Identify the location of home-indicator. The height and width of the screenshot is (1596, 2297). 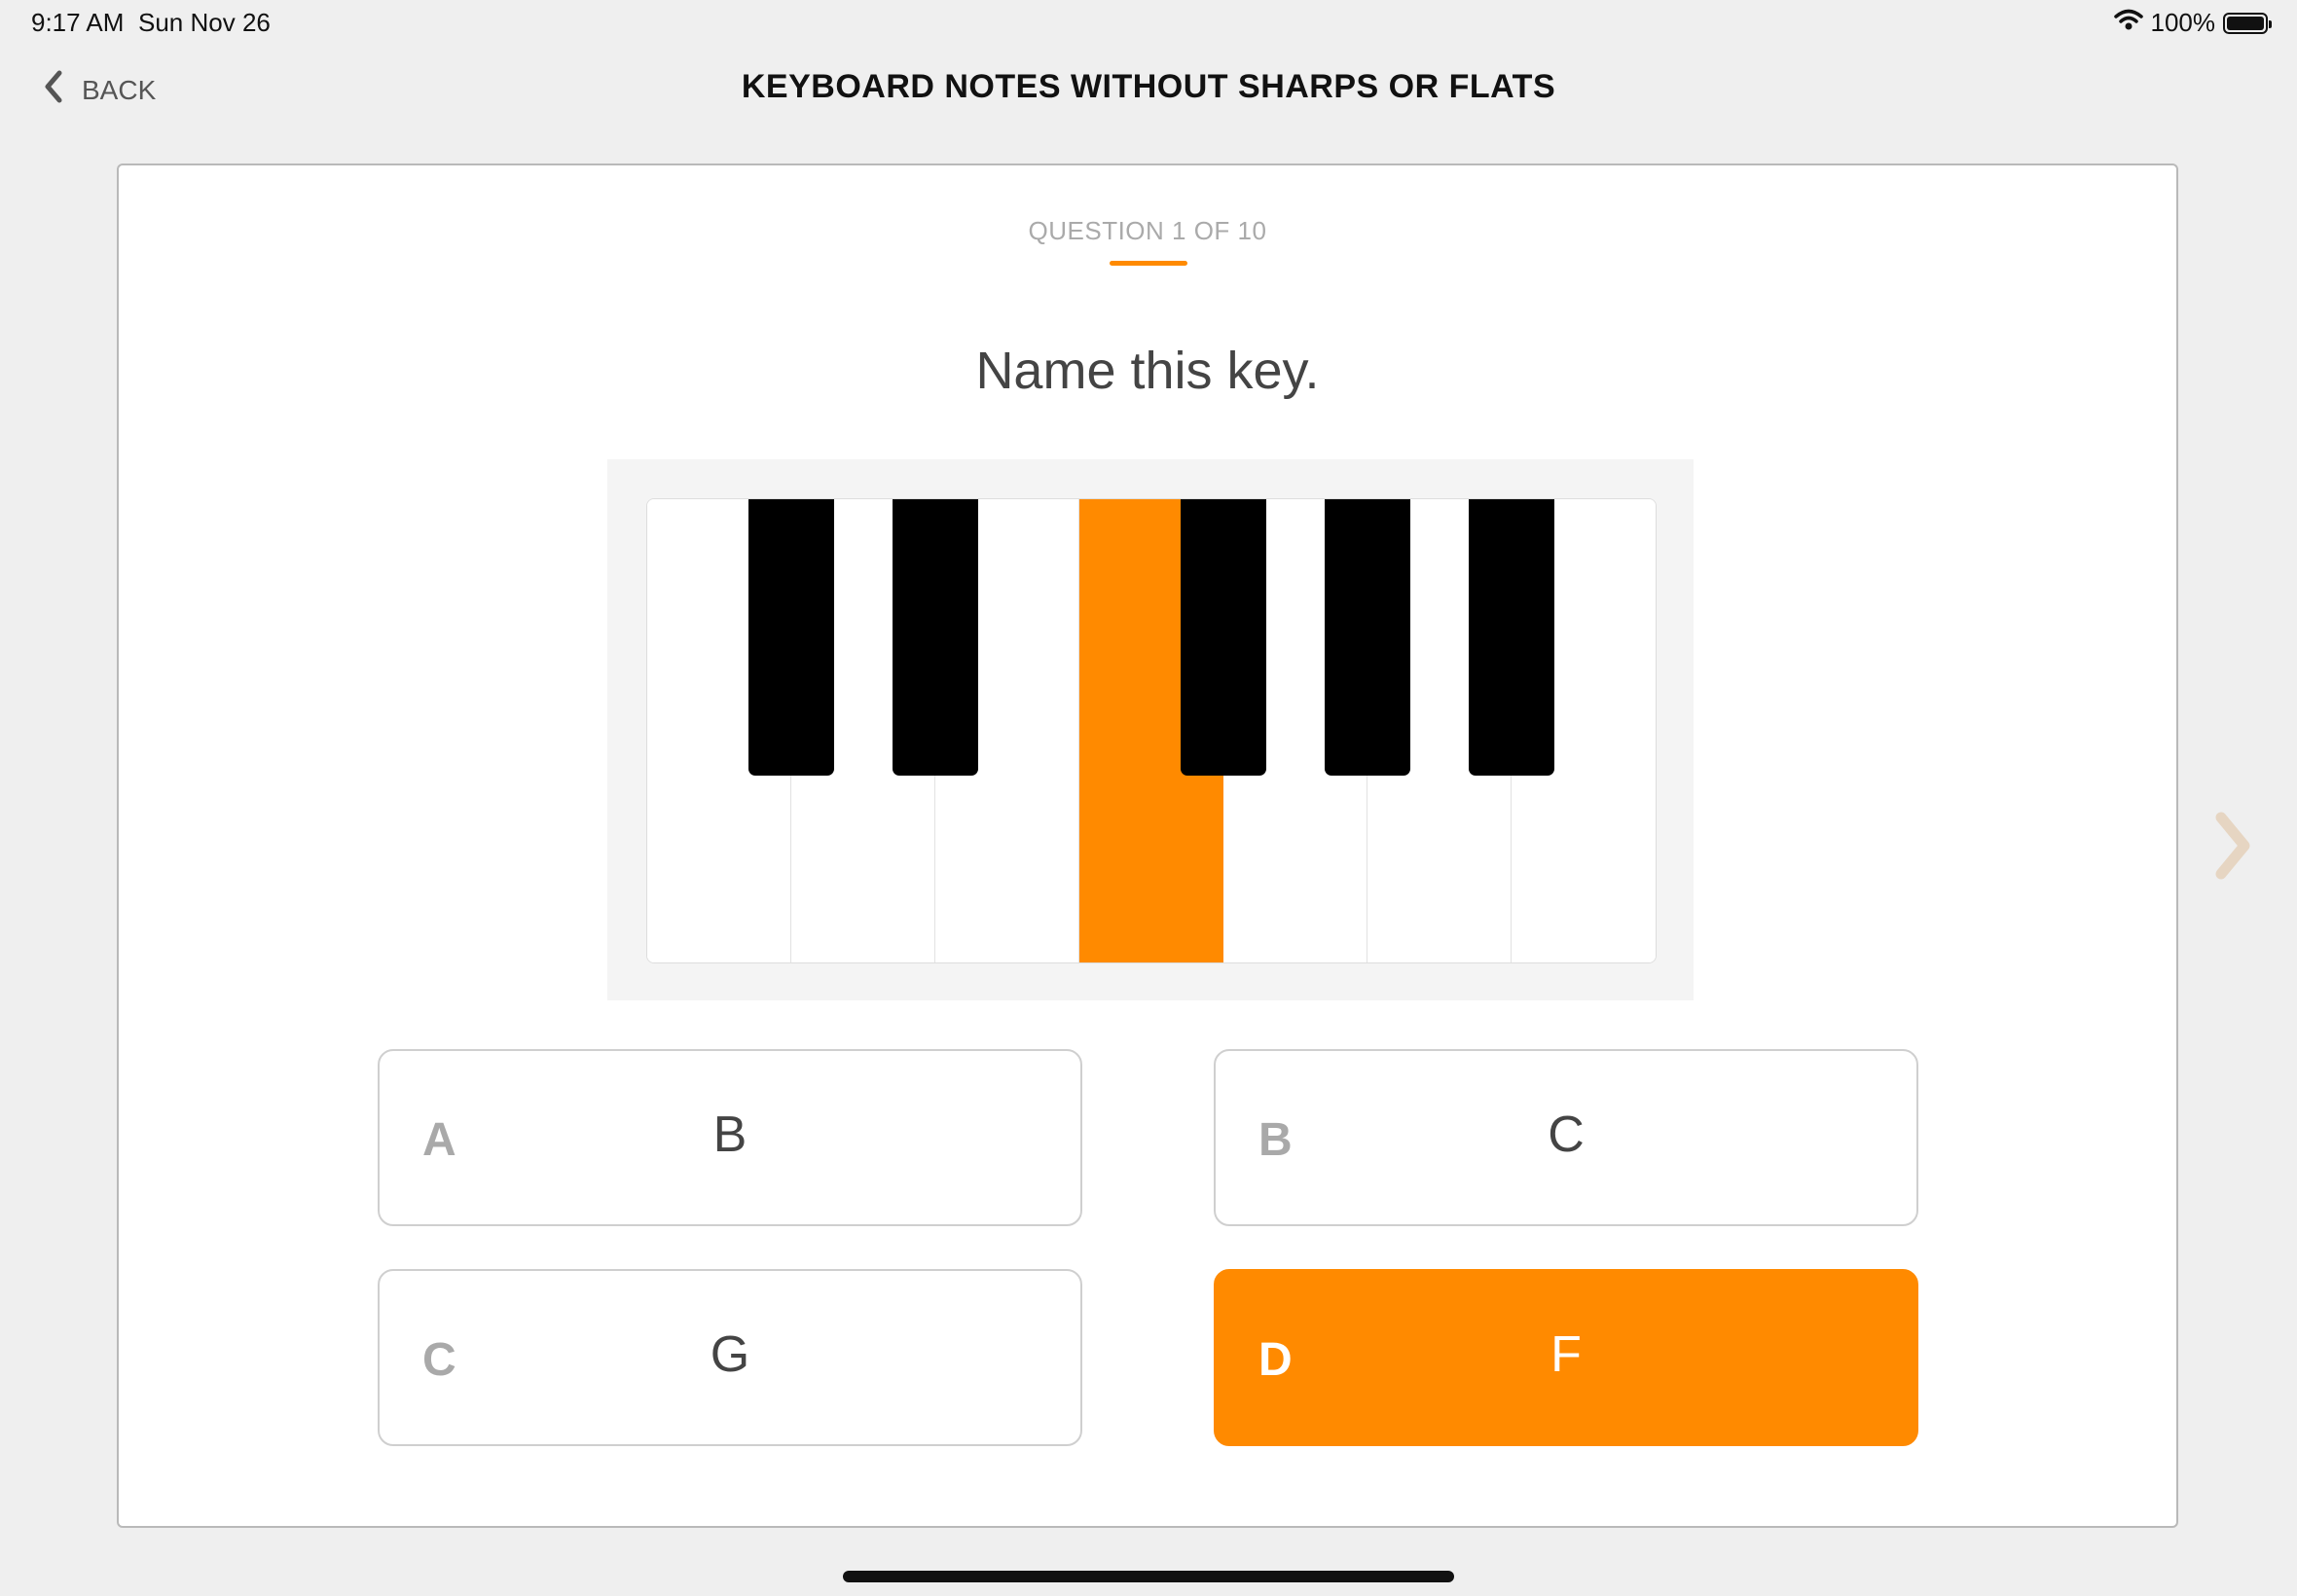
(1148, 1576).